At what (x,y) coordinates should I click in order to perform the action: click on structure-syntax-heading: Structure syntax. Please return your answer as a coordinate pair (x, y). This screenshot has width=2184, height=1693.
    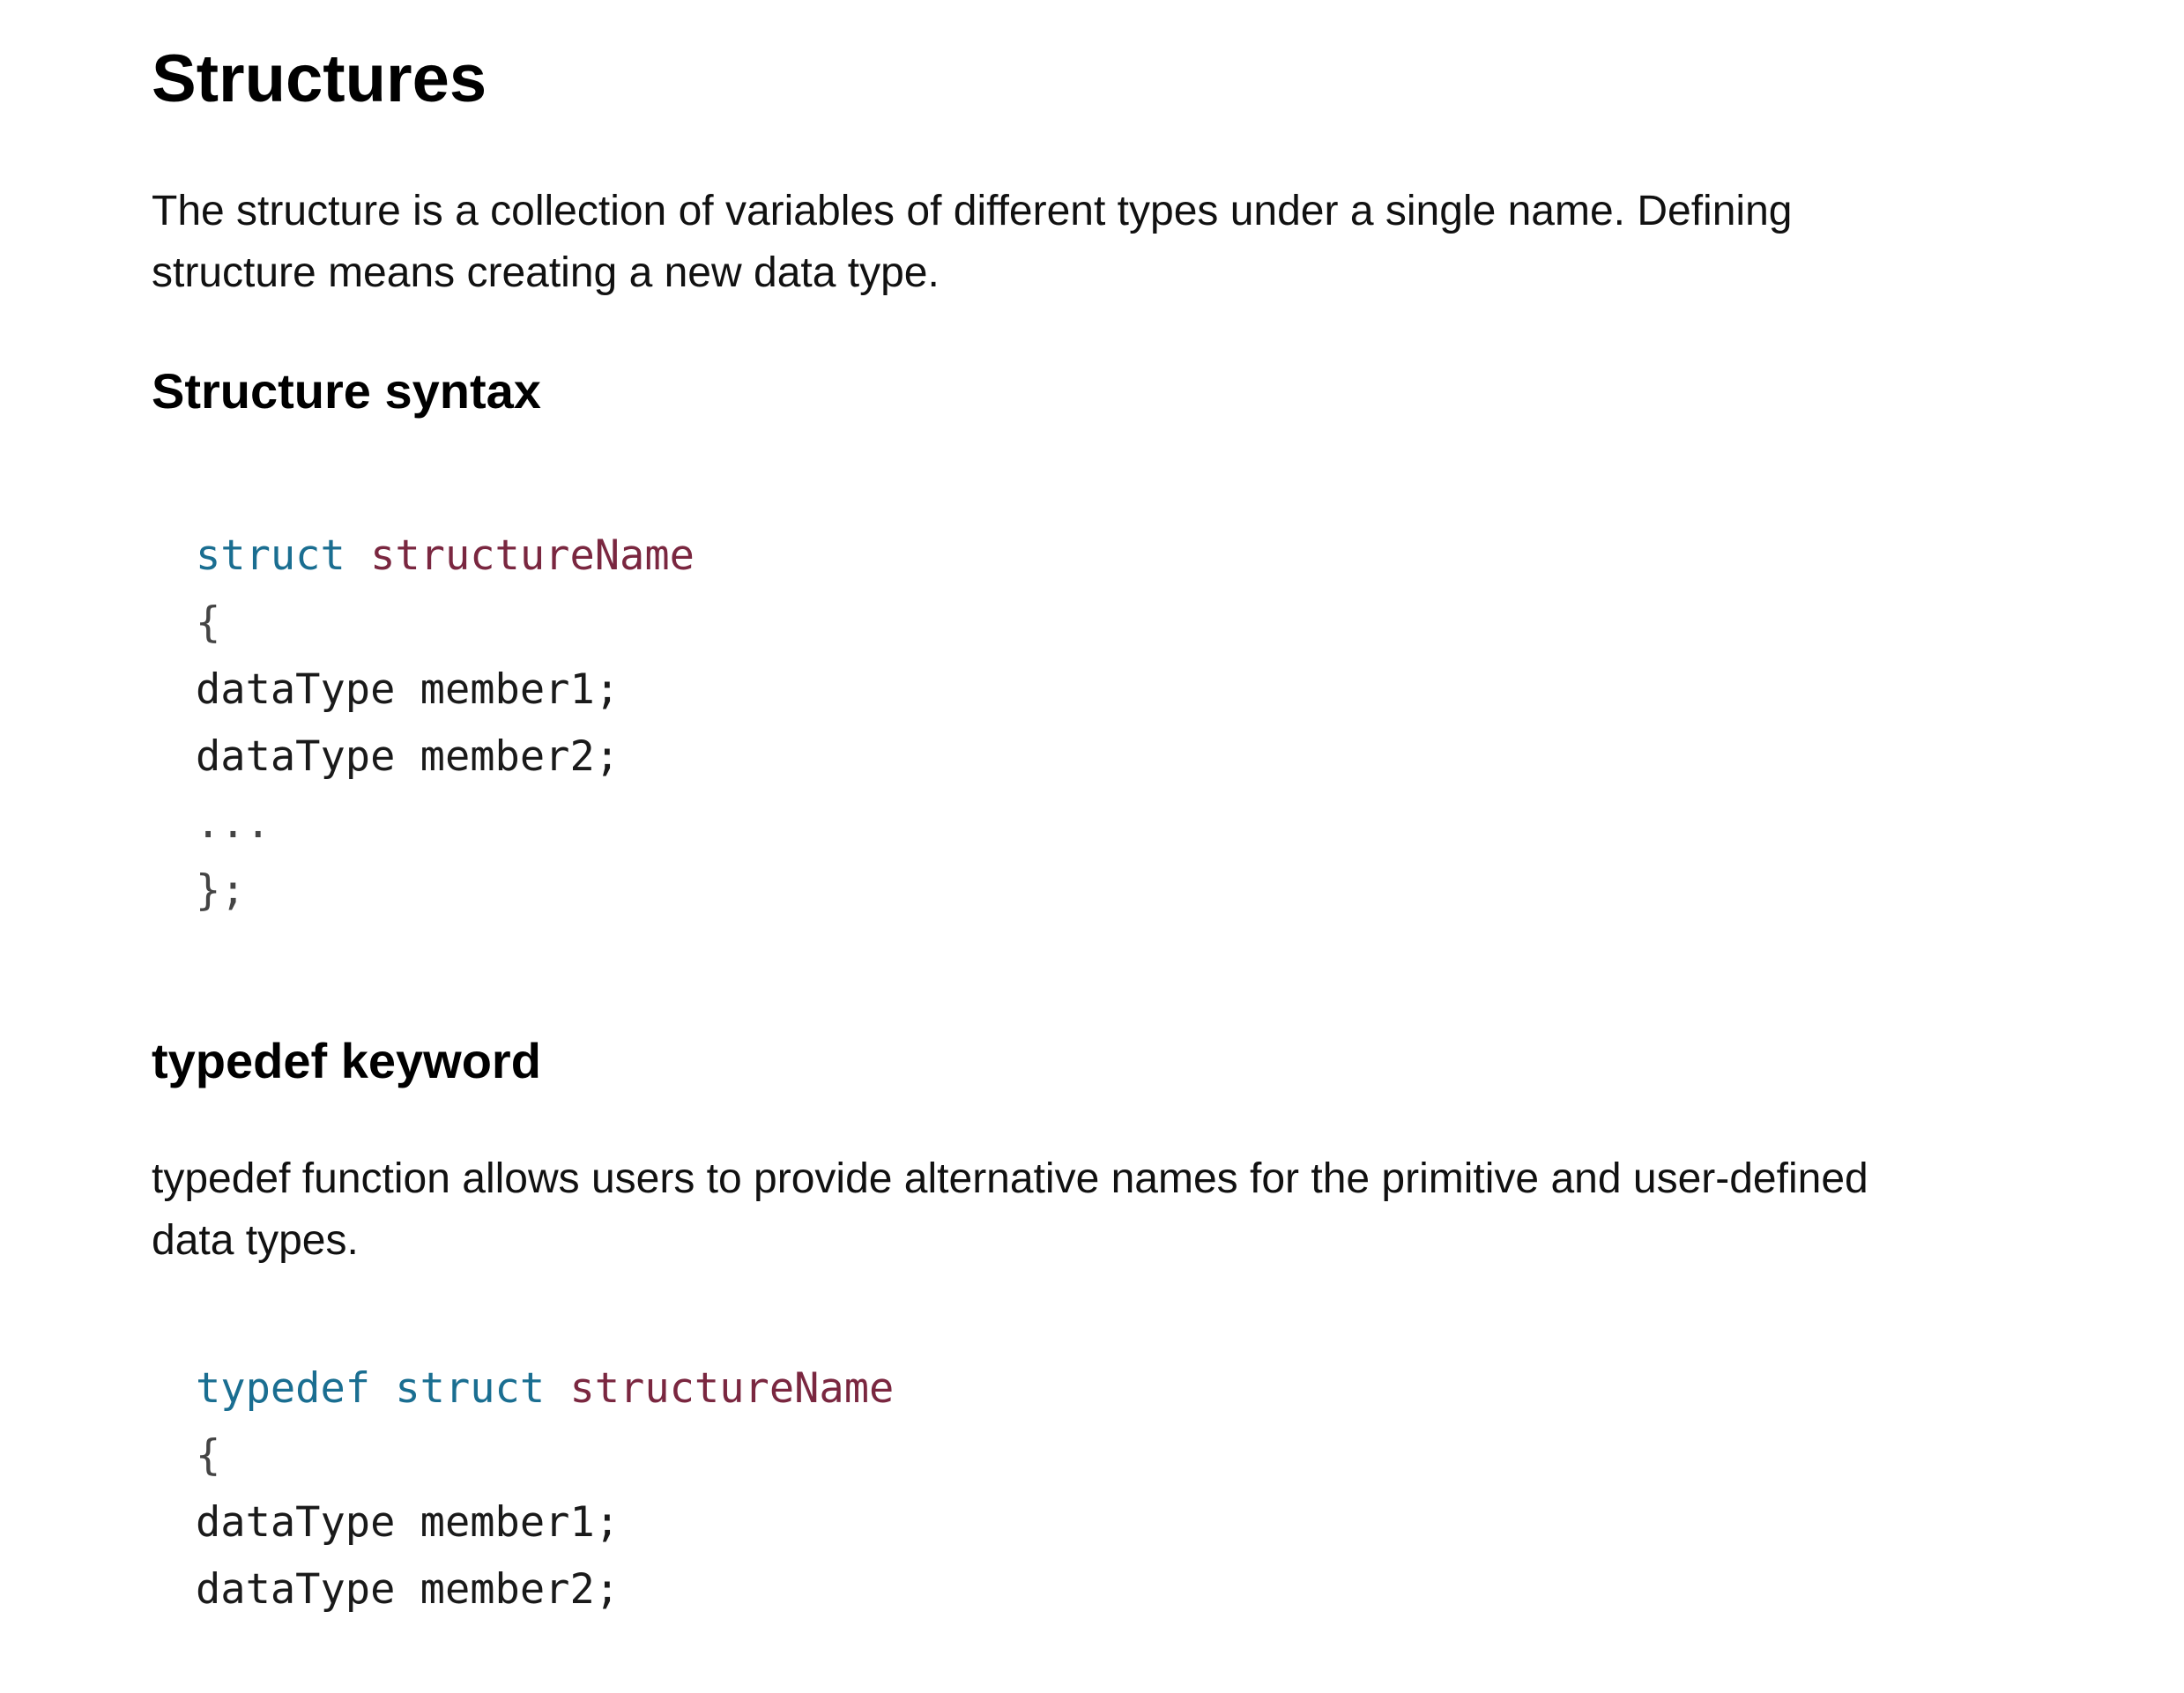
    Looking at the image, I should click on (346, 391).